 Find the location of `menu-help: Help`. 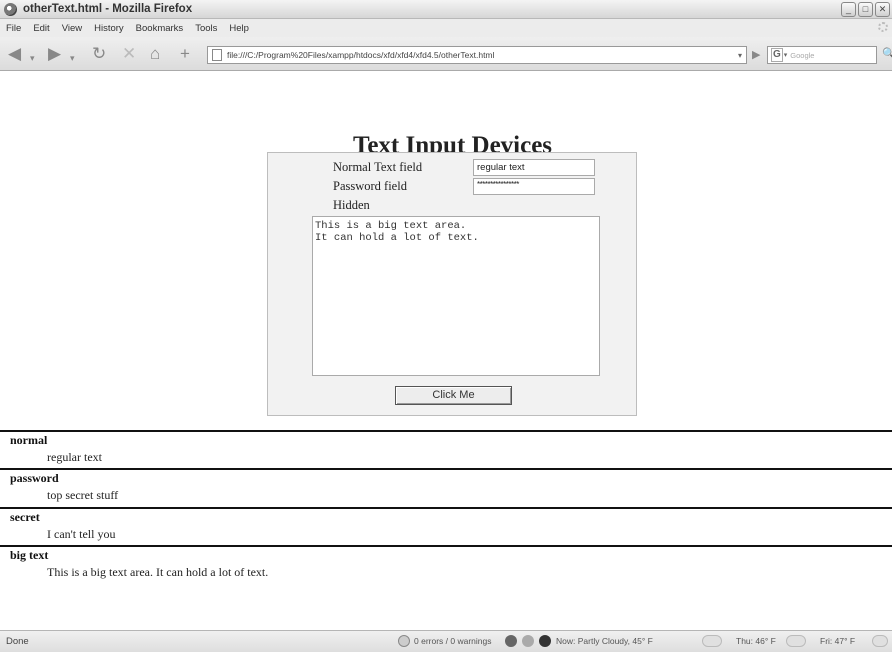

menu-help: Help is located at coordinates (239, 28).